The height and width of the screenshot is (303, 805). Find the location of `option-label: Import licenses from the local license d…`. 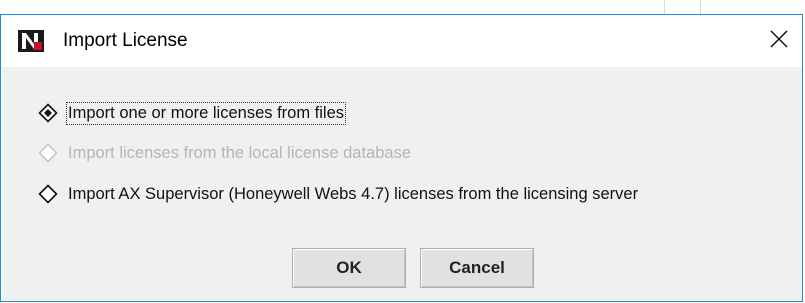

option-label: Import licenses from the local license d… is located at coordinates (240, 152).